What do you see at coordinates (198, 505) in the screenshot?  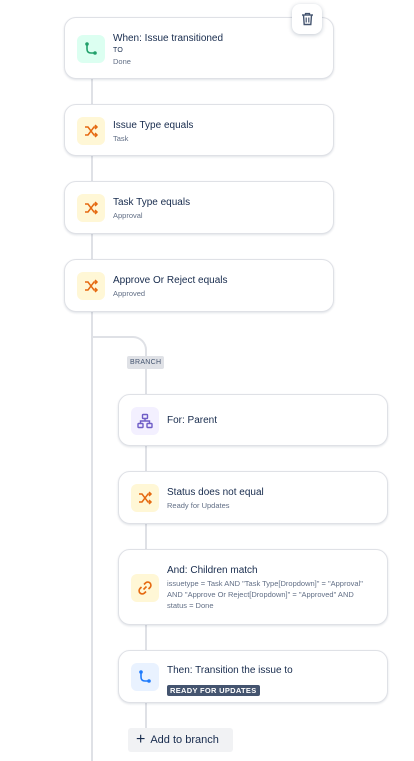 I see `condition-value: Ready for Updates` at bounding box center [198, 505].